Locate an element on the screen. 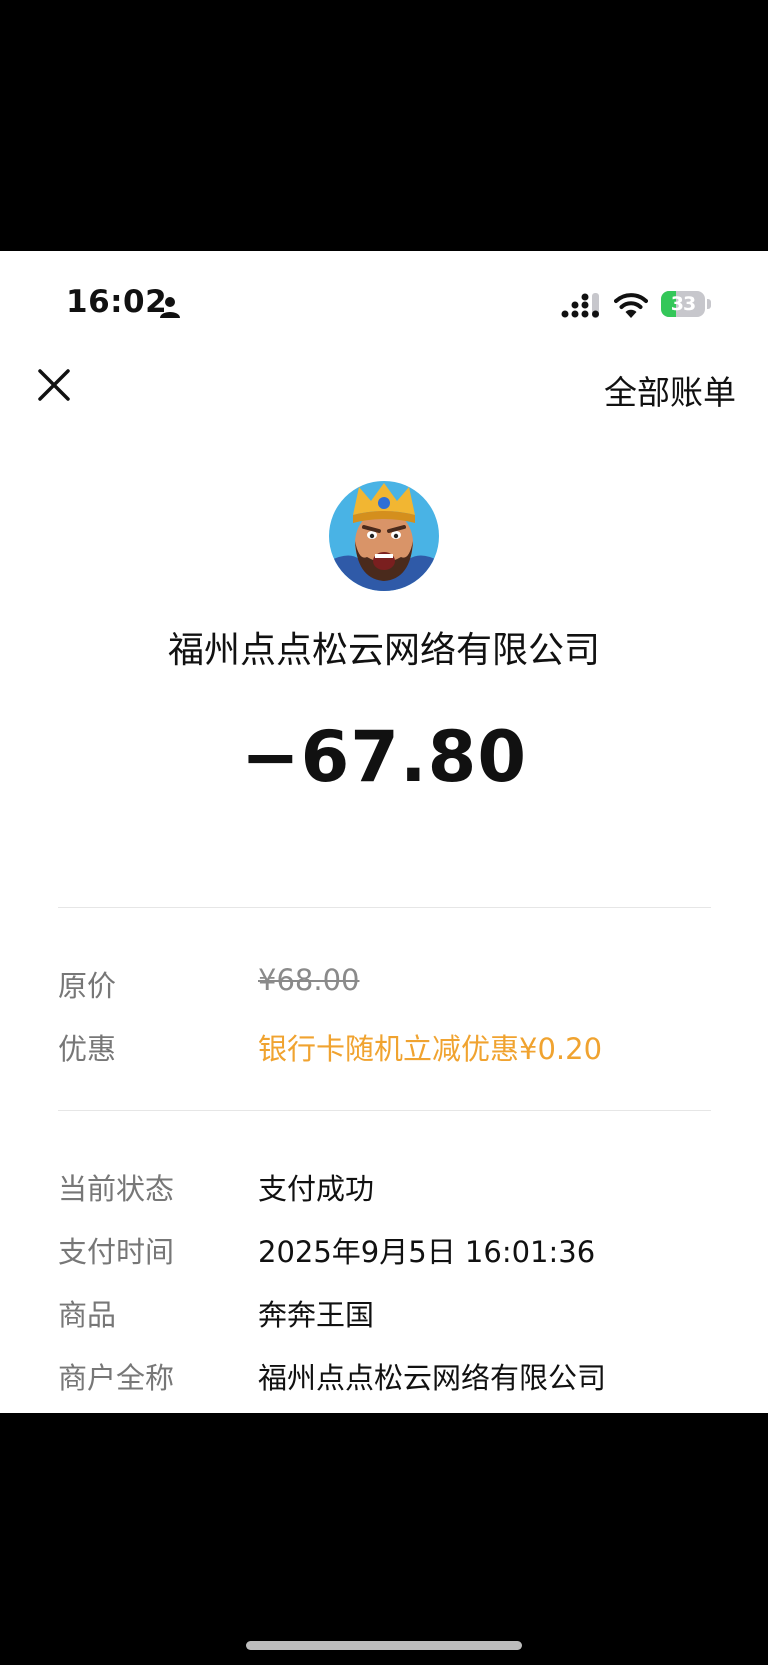  payment-amount: −67.80 is located at coordinates (384, 757).